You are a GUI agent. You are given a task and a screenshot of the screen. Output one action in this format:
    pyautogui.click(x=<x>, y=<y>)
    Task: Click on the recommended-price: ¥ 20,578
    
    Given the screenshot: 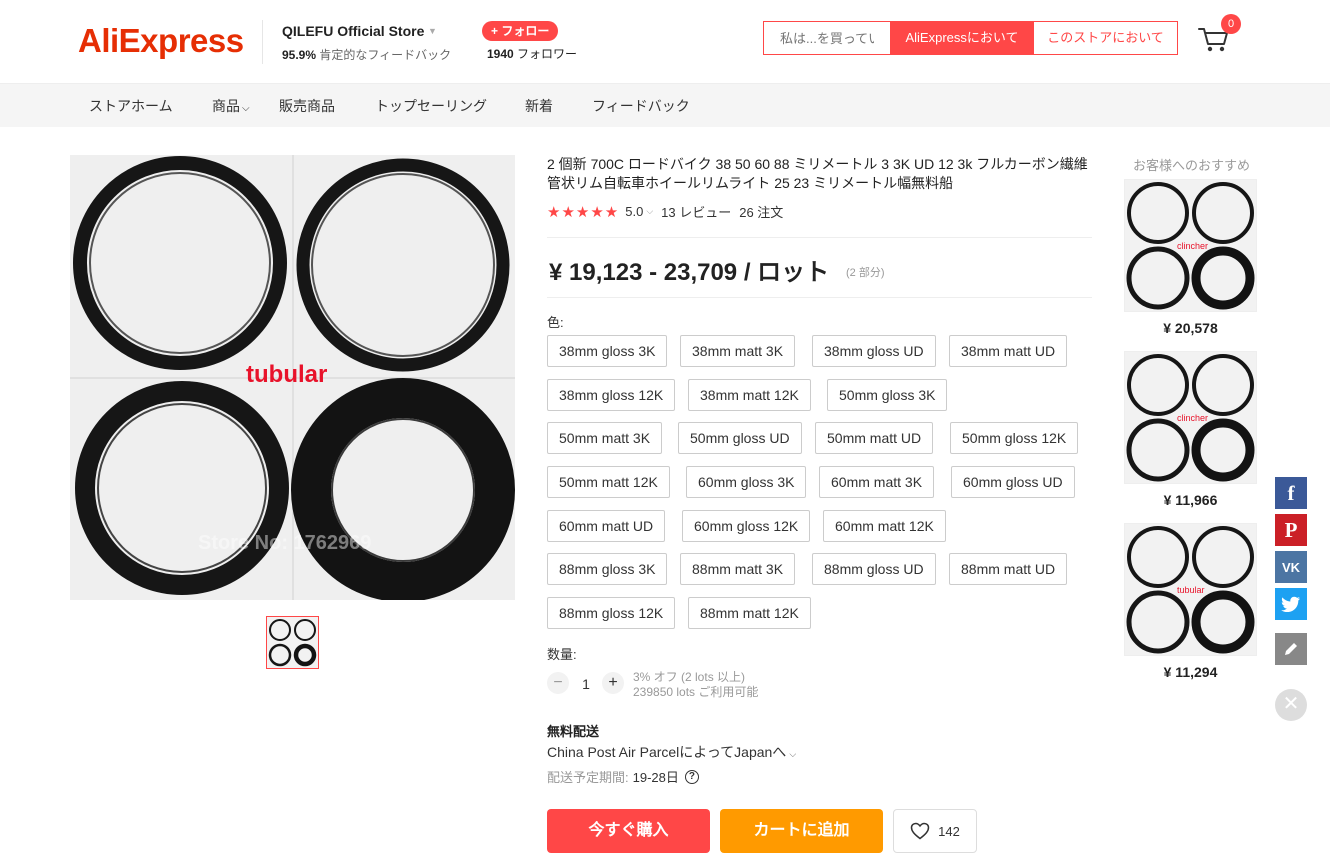 What is the action you would take?
    pyautogui.click(x=1190, y=328)
    